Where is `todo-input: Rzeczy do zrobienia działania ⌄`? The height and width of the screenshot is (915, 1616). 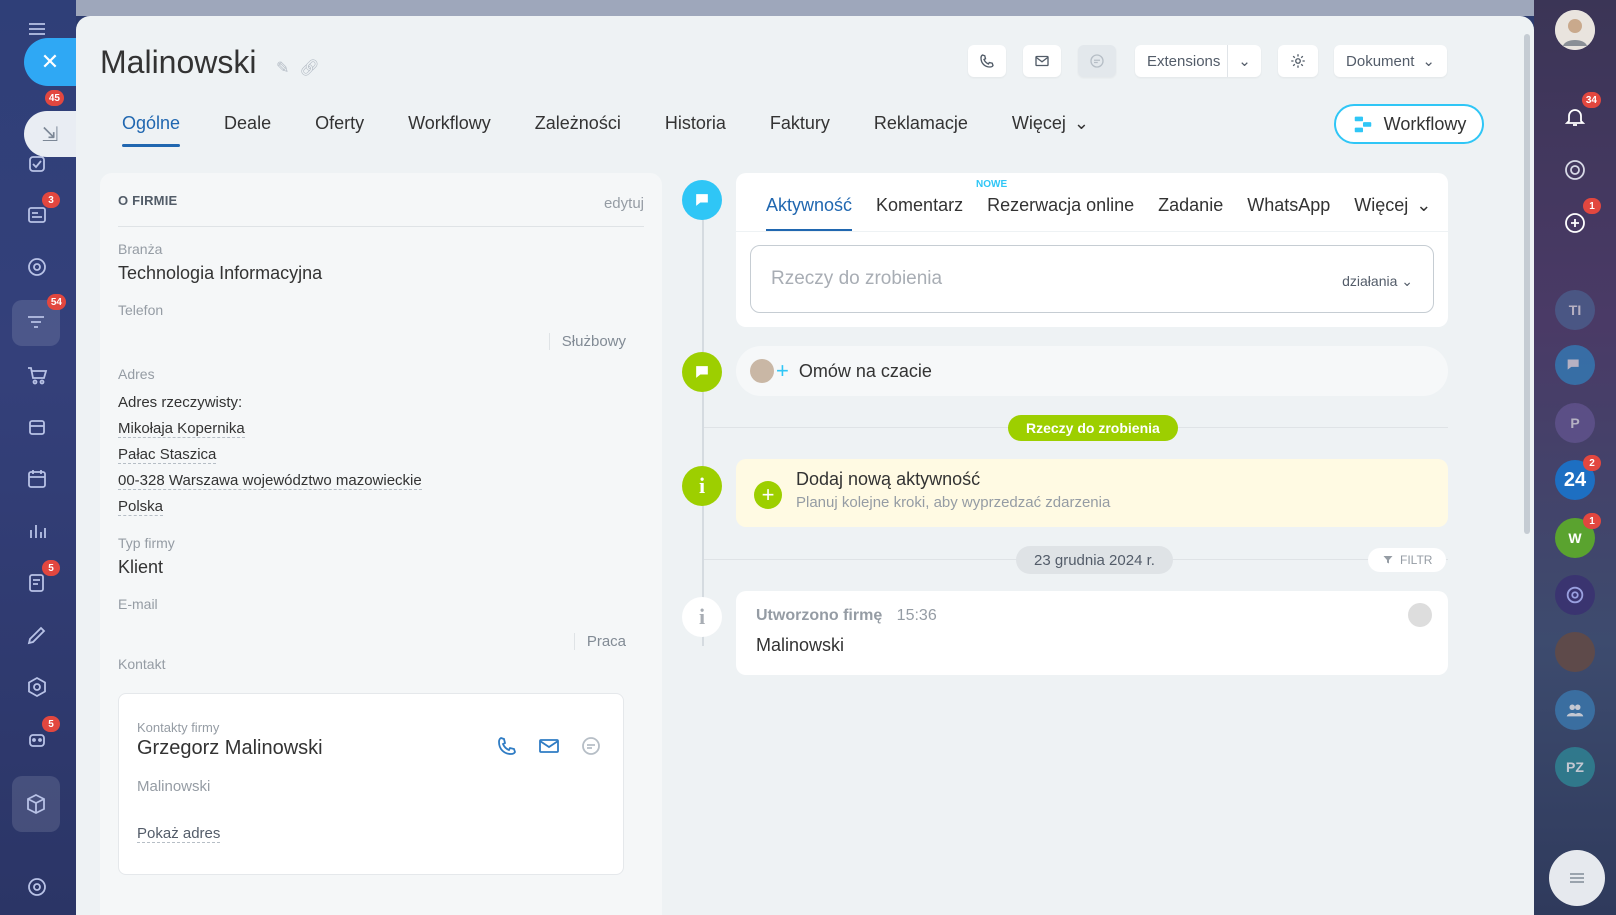 todo-input: Rzeczy do zrobienia działania ⌄ is located at coordinates (1092, 279).